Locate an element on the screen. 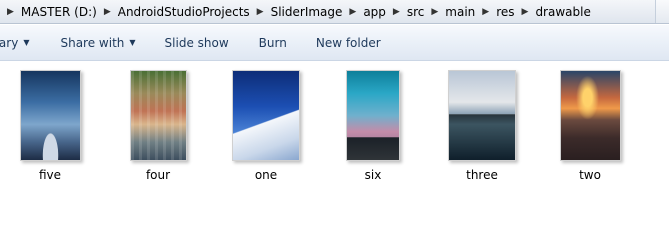  breadcrumb-app: app is located at coordinates (374, 12).